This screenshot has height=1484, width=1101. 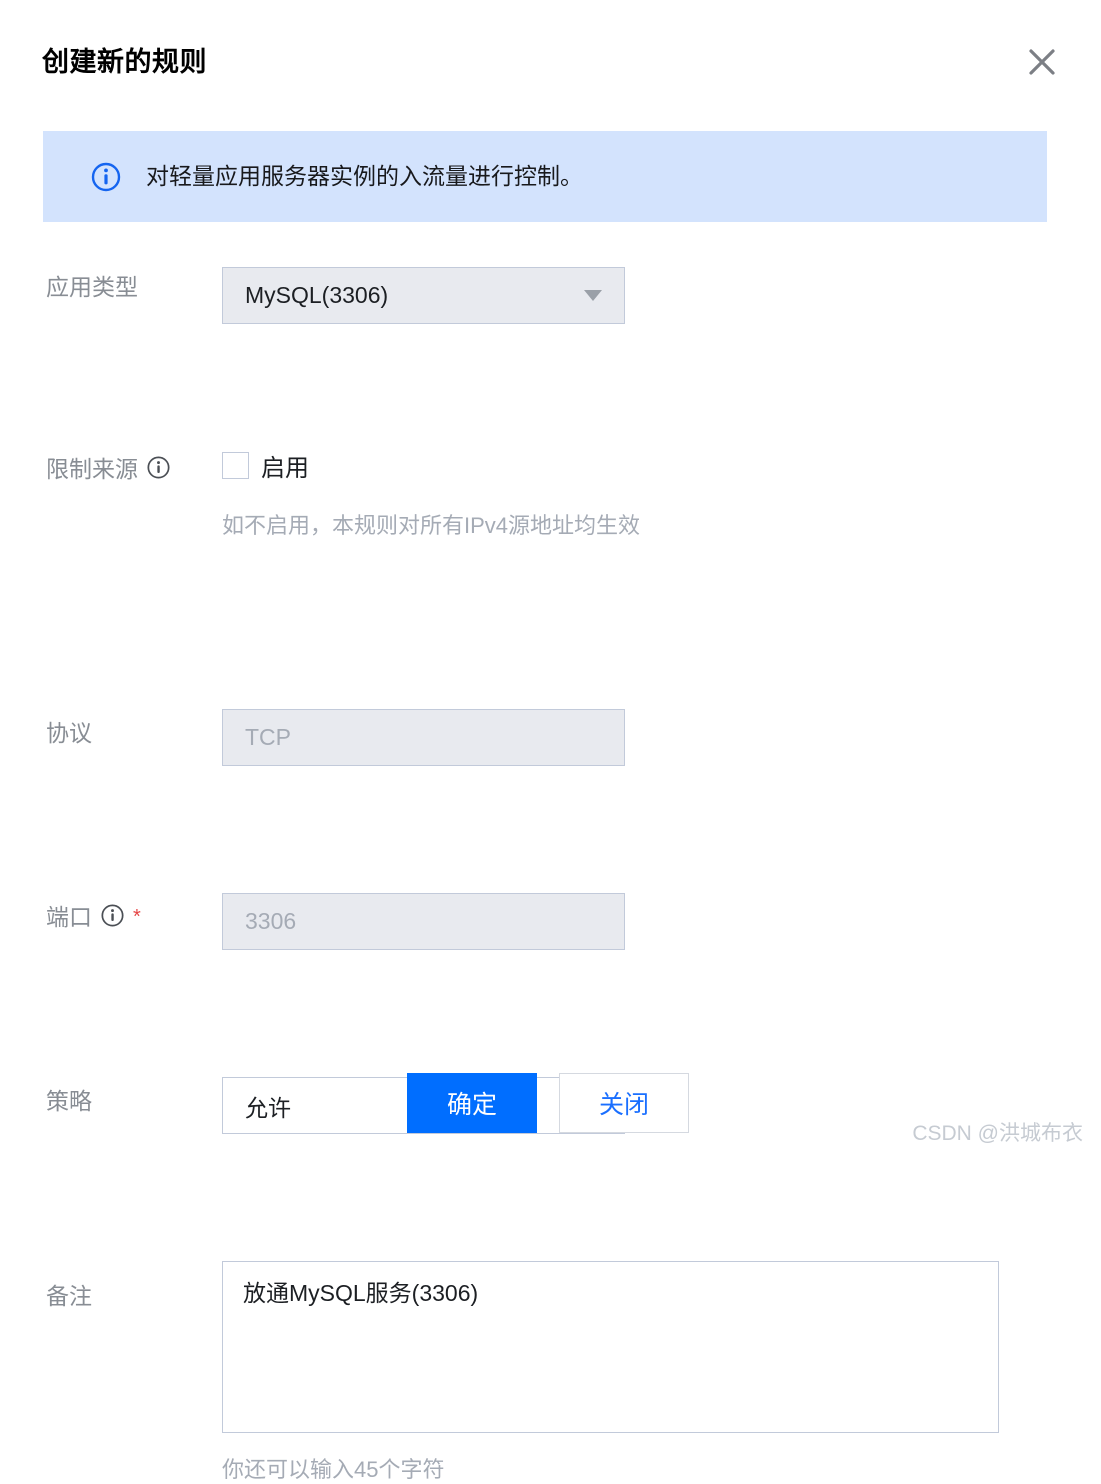 I want to click on close-button: 关闭, so click(x=624, y=1103).